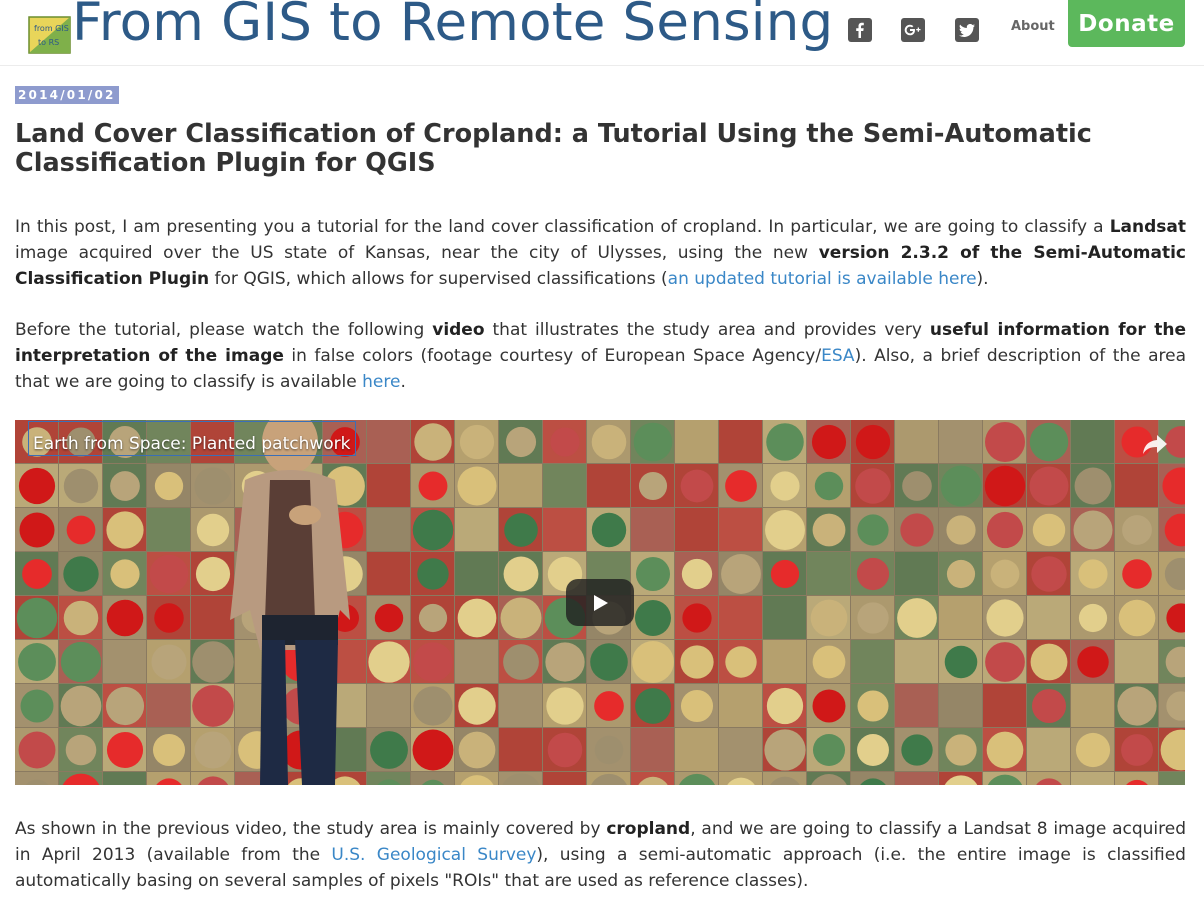 The height and width of the screenshot is (897, 1204). I want to click on share-icon, so click(1155, 444).